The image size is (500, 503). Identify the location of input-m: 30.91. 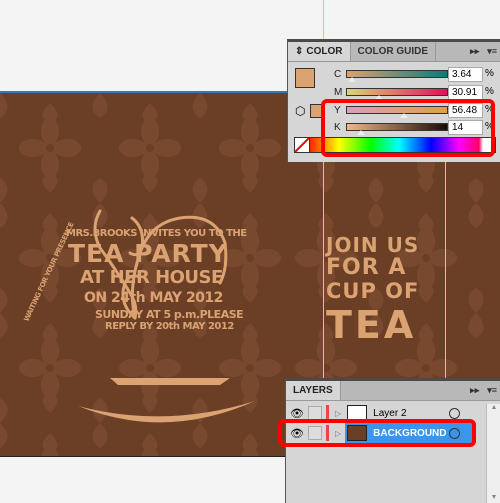
(465, 92).